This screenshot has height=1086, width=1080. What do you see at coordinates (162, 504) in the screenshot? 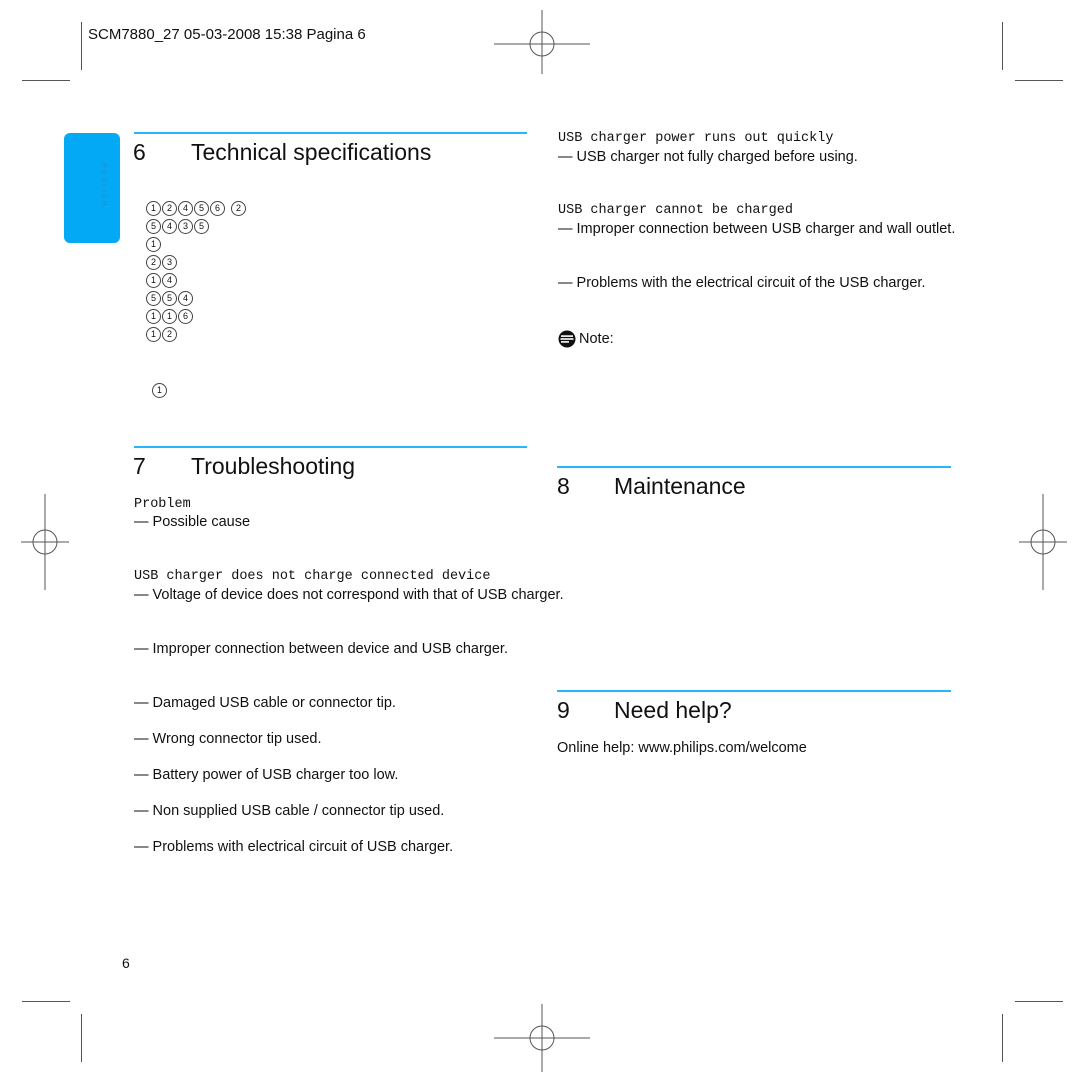
I see `legend-problem: Problem` at bounding box center [162, 504].